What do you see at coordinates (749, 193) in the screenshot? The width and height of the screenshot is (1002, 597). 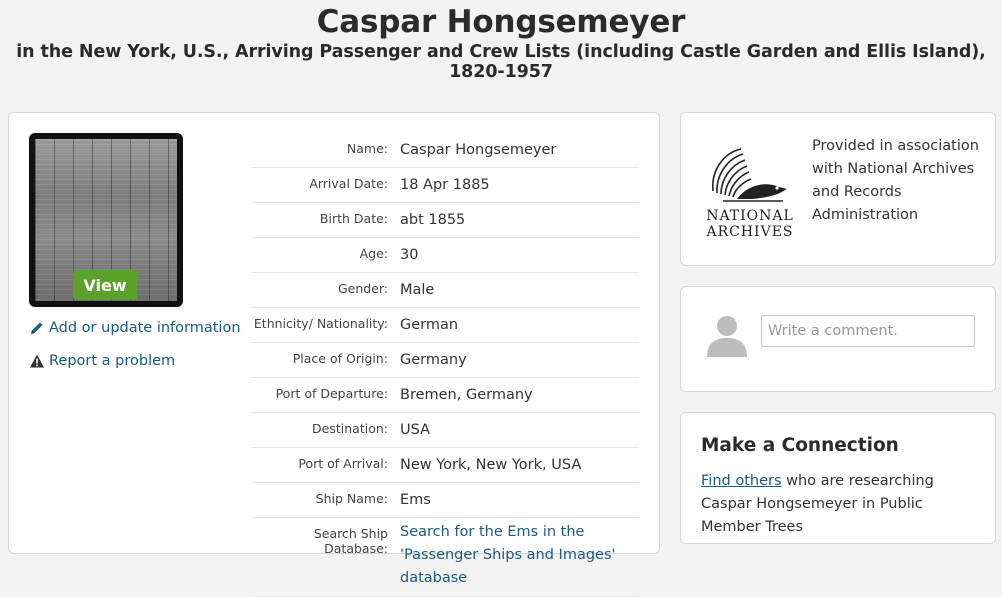 I see `national-archives-eagle-logo: NATIONAL ARCHIVES` at bounding box center [749, 193].